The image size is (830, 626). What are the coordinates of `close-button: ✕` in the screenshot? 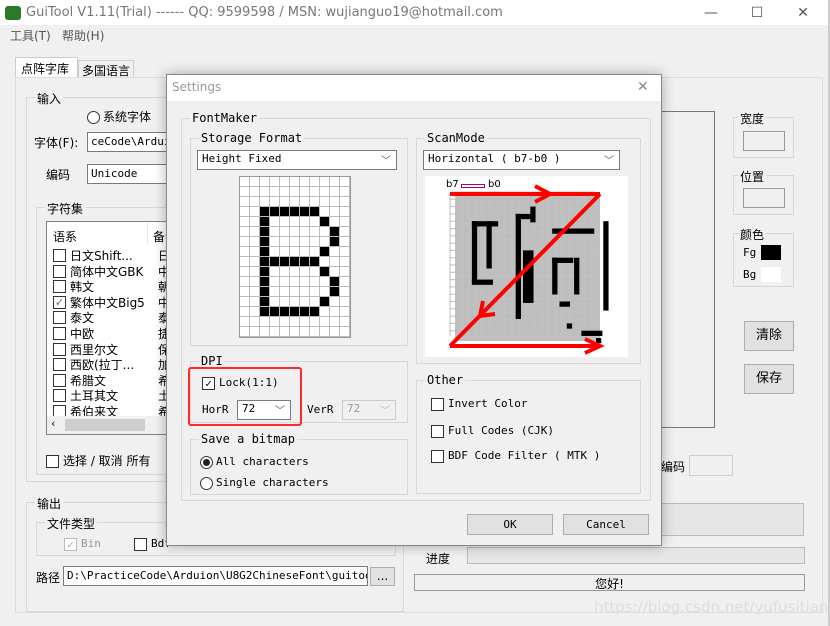 It's located at (803, 13).